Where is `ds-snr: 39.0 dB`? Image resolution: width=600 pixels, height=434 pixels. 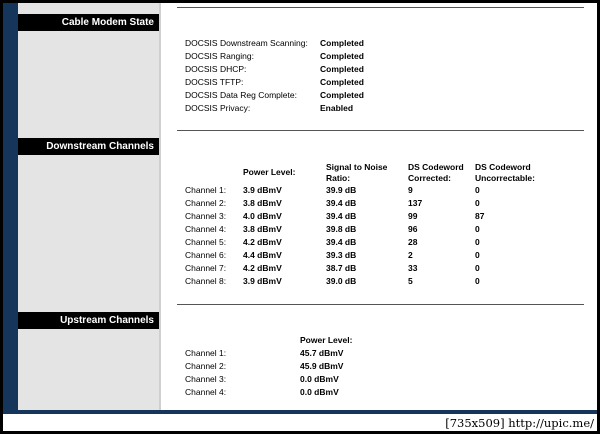
ds-snr: 39.0 dB is located at coordinates (341, 281).